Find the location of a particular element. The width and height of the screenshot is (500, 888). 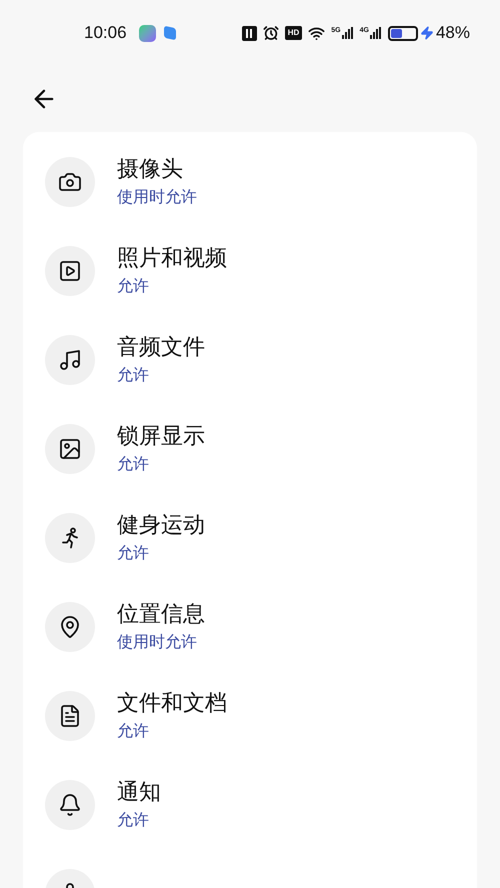

permission-name: 文件和文档 is located at coordinates (172, 703).